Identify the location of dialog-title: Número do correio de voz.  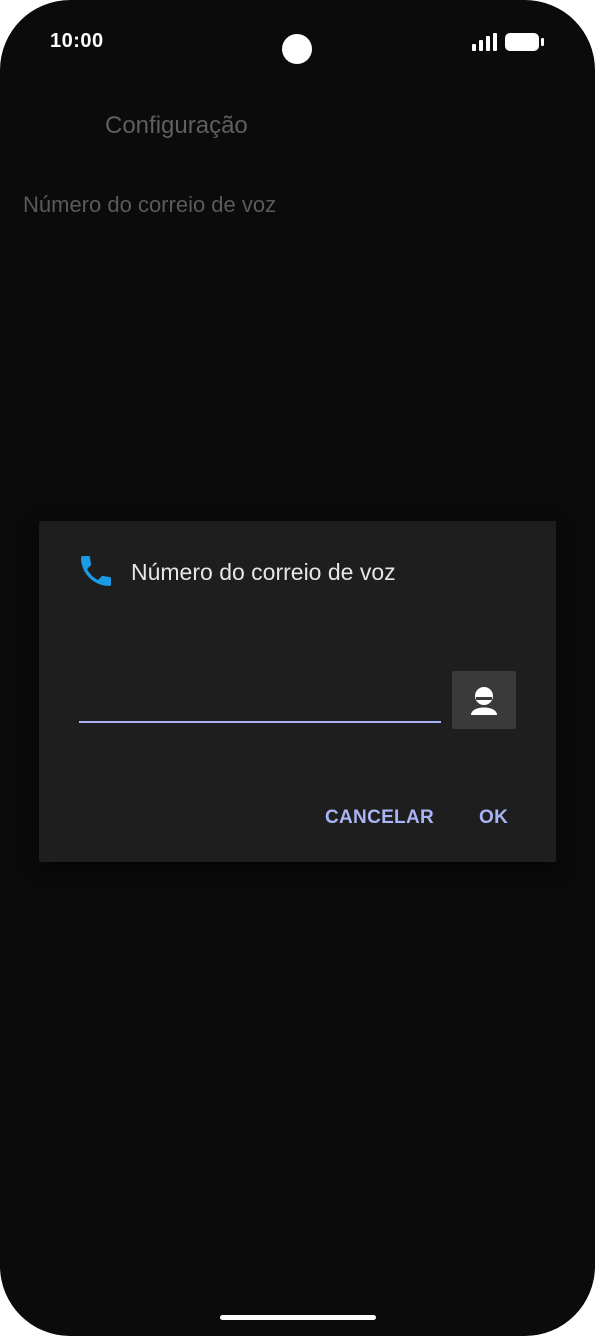
(263, 572).